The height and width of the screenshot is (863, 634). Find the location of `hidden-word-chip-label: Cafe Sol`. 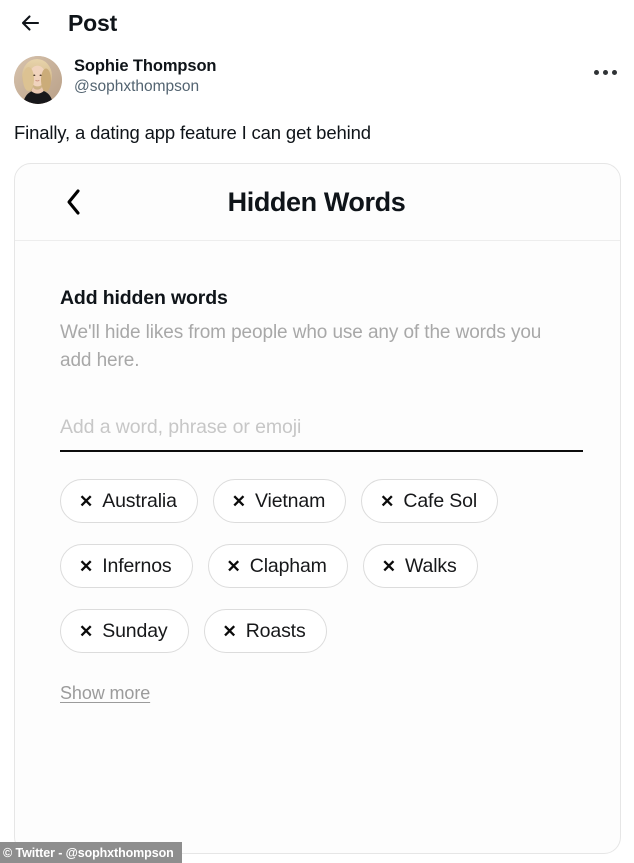

hidden-word-chip-label: Cafe Sol is located at coordinates (440, 500).